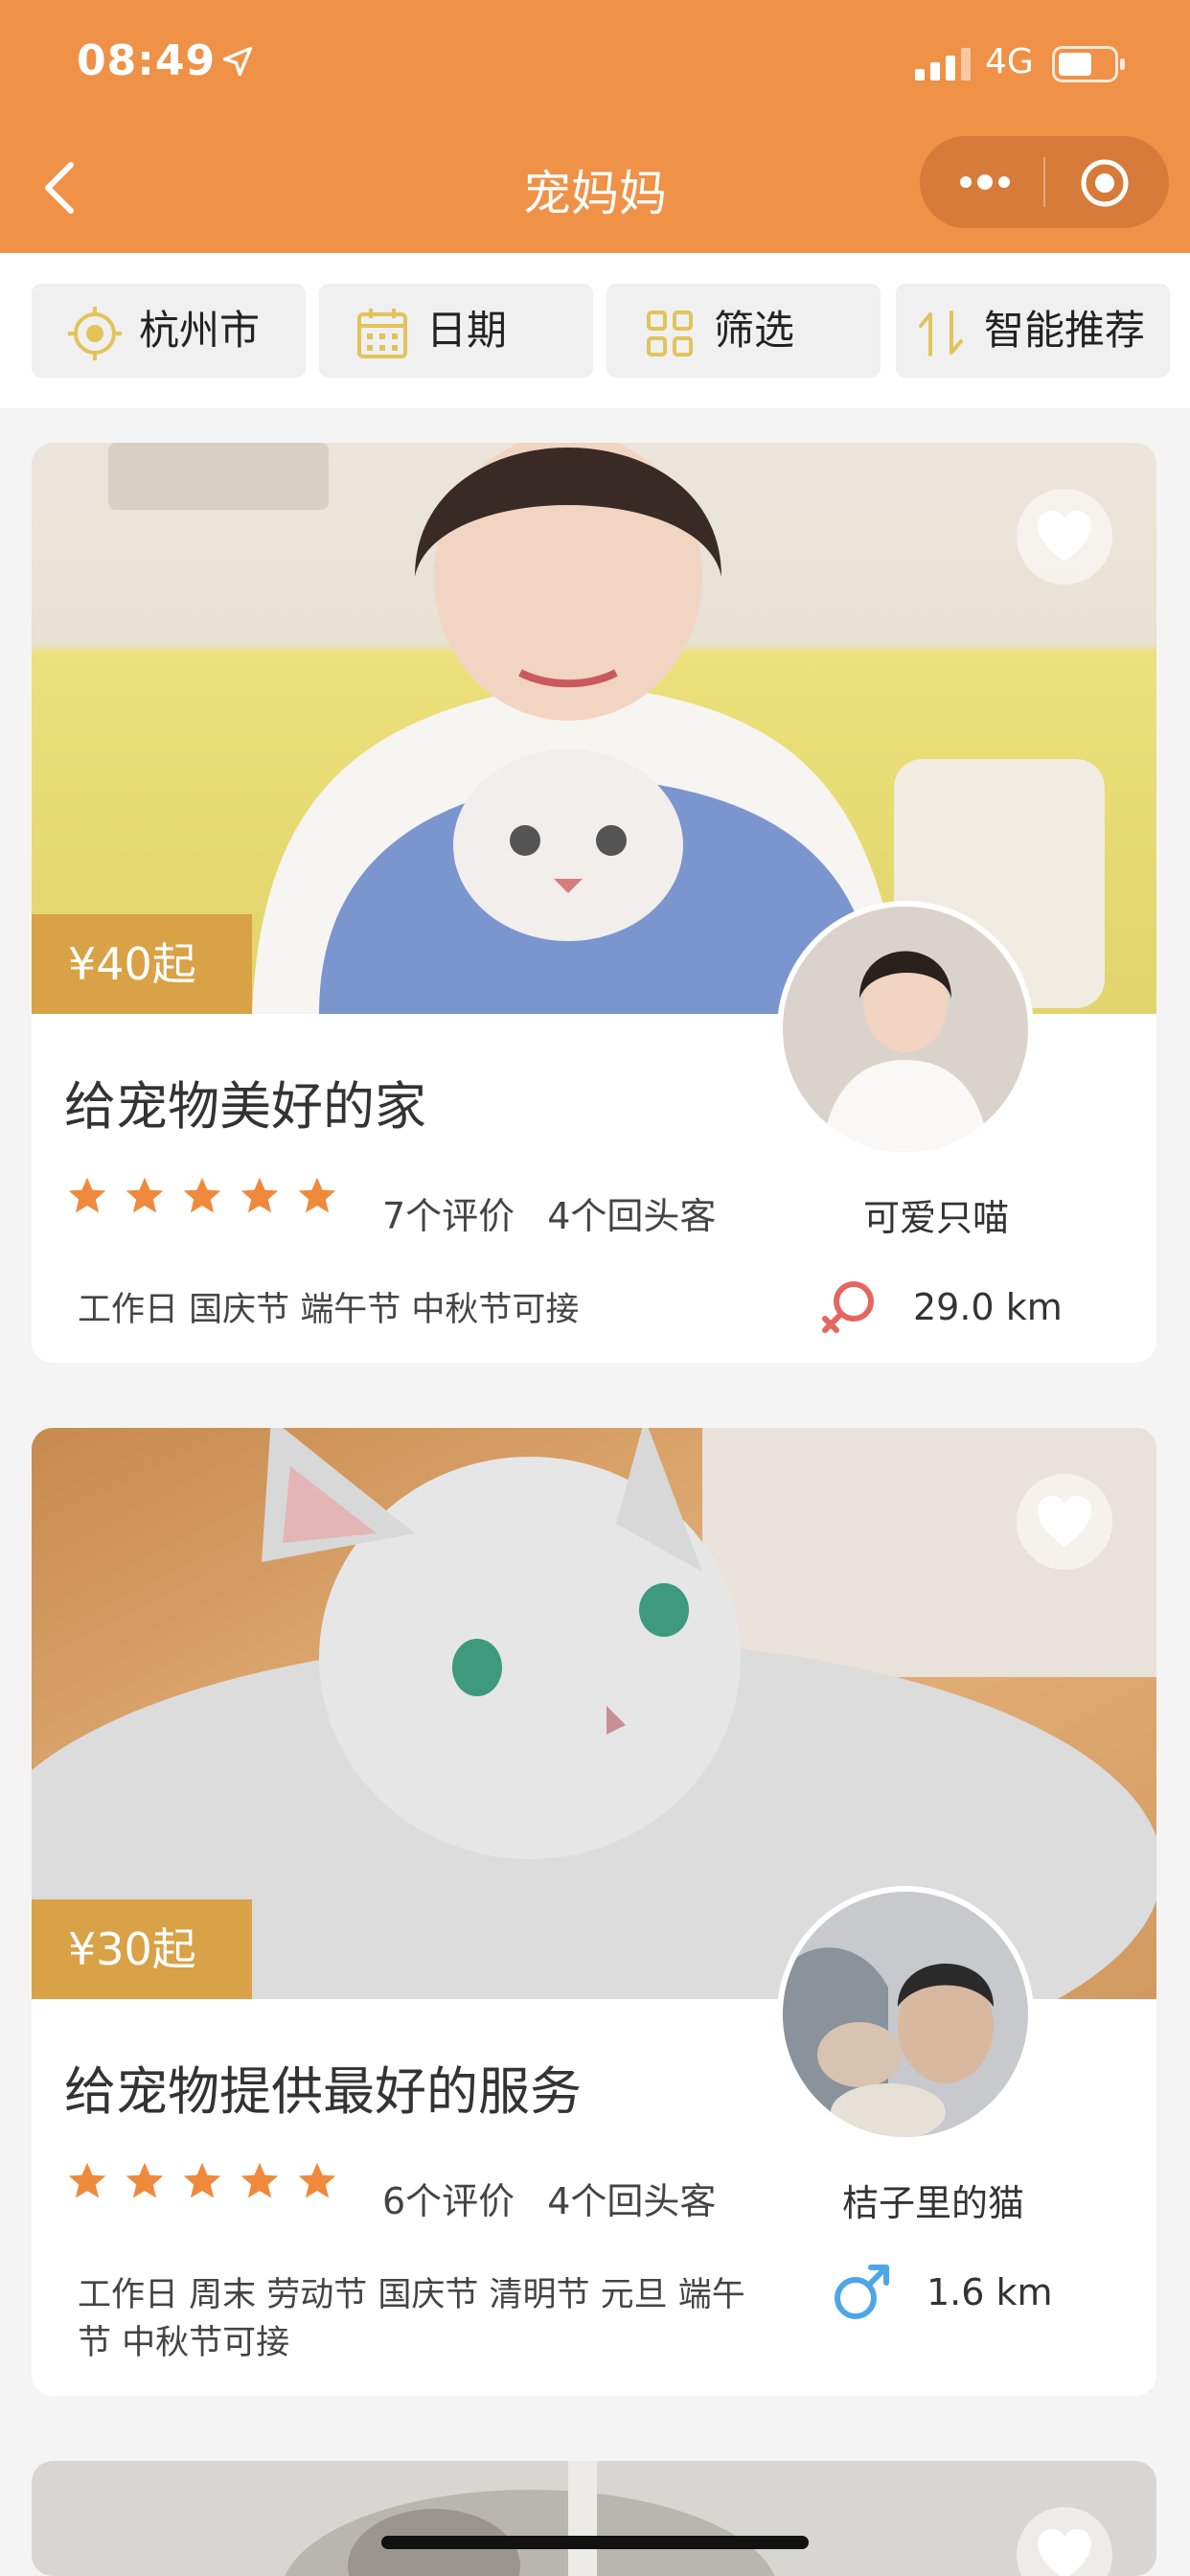  What do you see at coordinates (990, 2292) in the screenshot?
I see `distance: 1.6 km` at bounding box center [990, 2292].